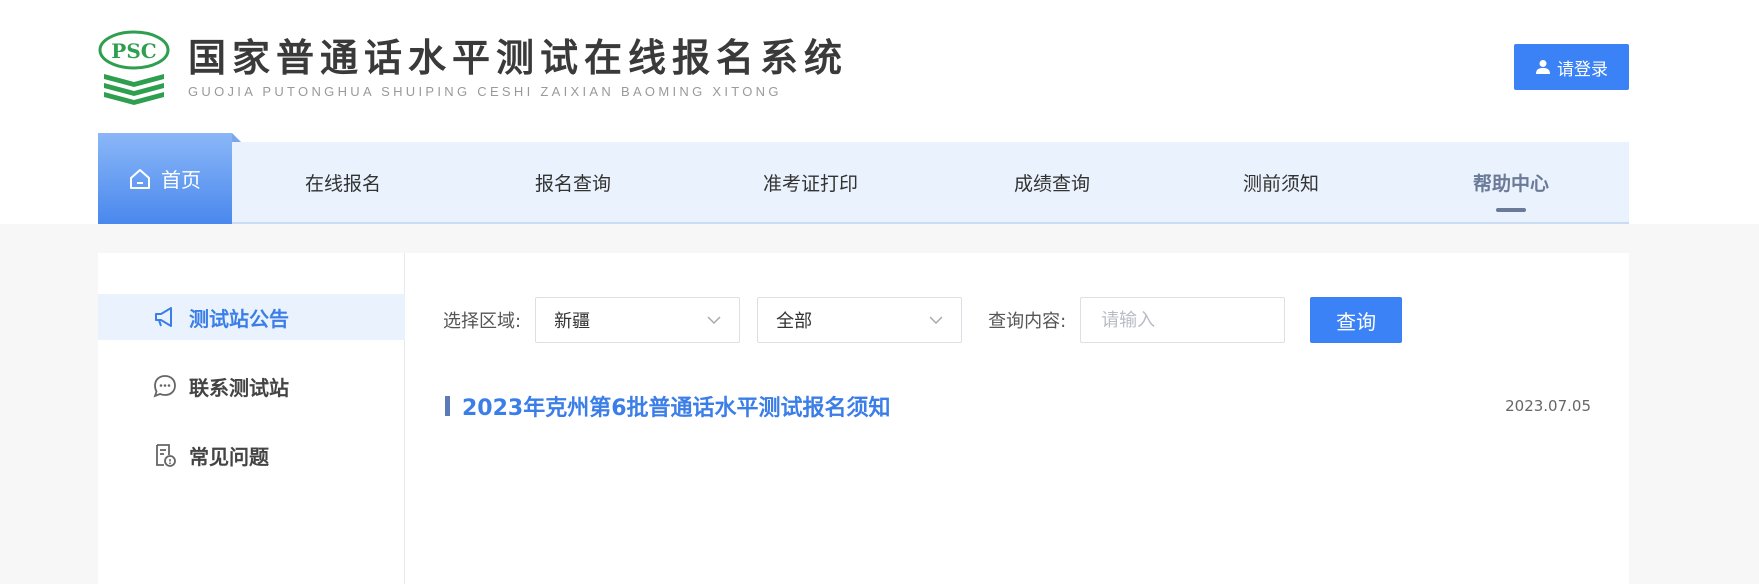 The height and width of the screenshot is (584, 1759). I want to click on sidebar-item-announcements: 测试站公告, so click(251, 317).